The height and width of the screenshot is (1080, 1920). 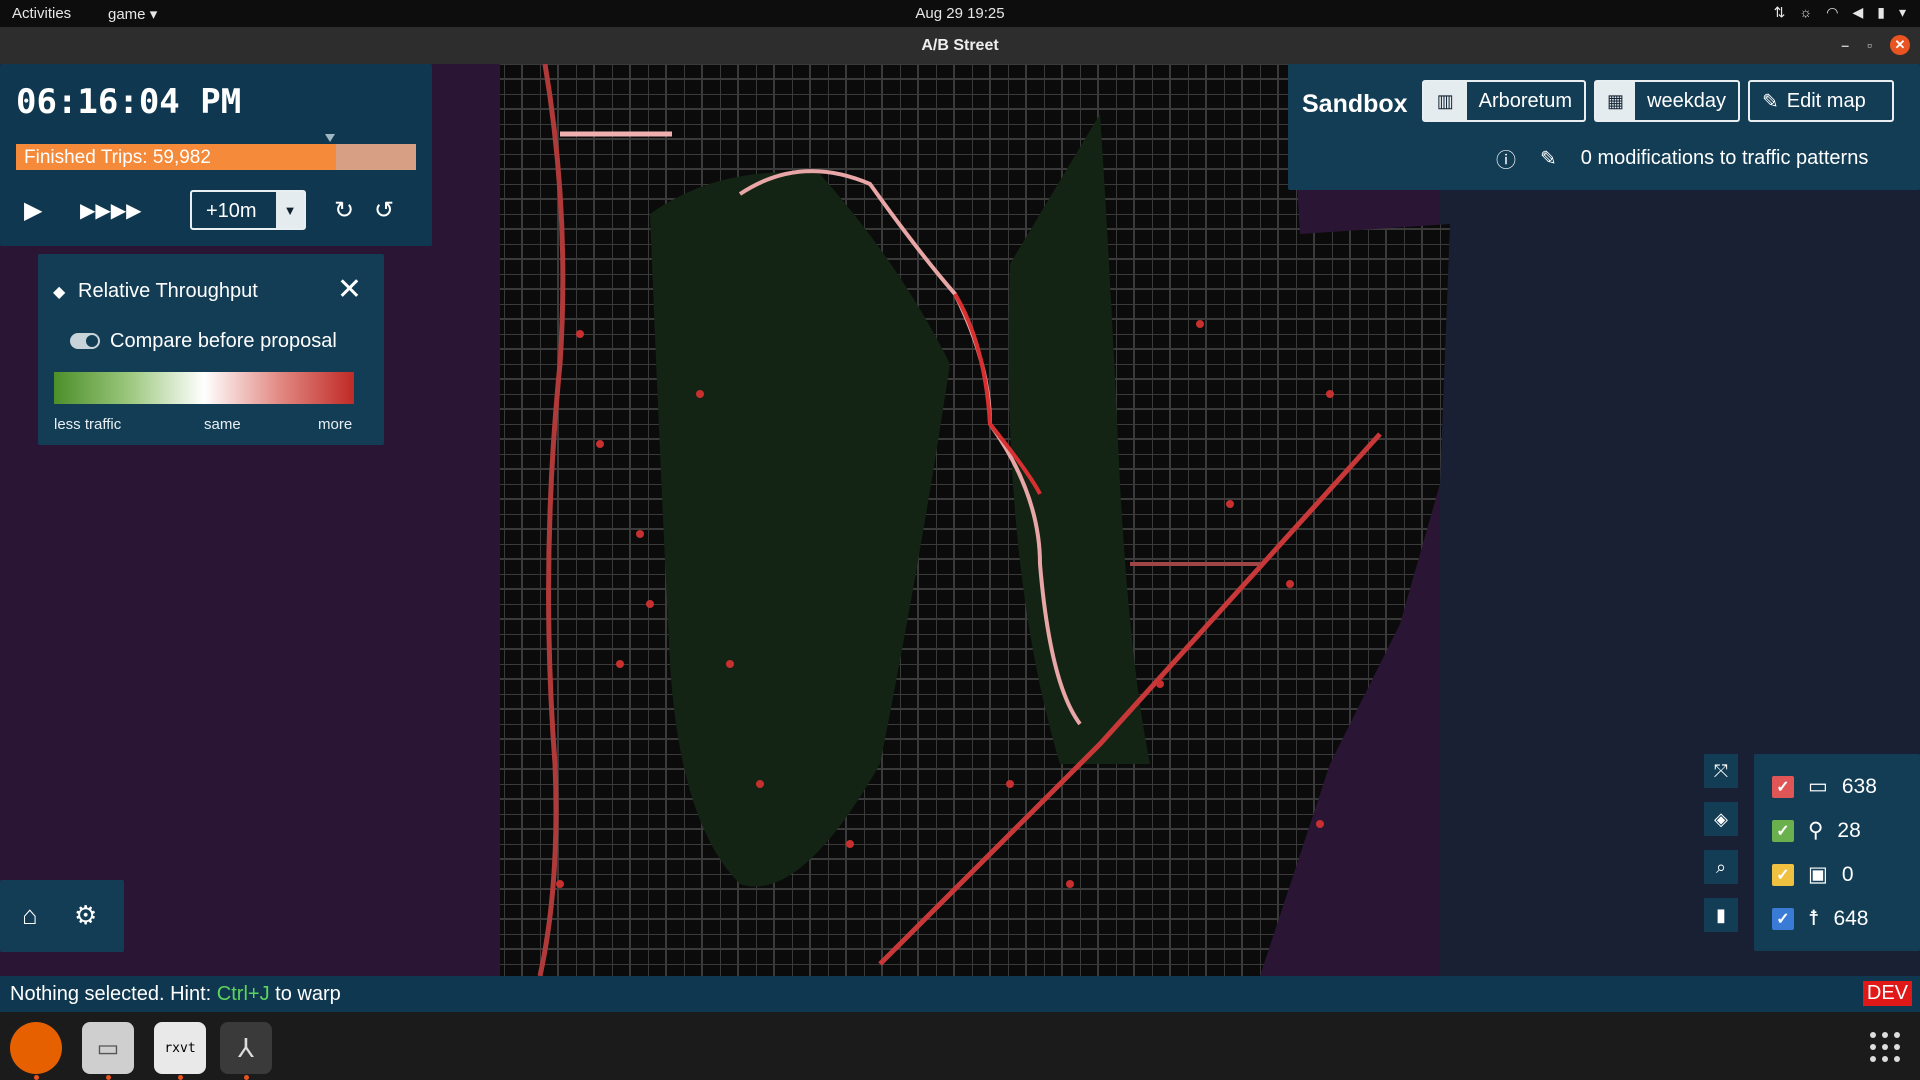 I want to click on reset-icon: ↺, so click(x=384, y=210).